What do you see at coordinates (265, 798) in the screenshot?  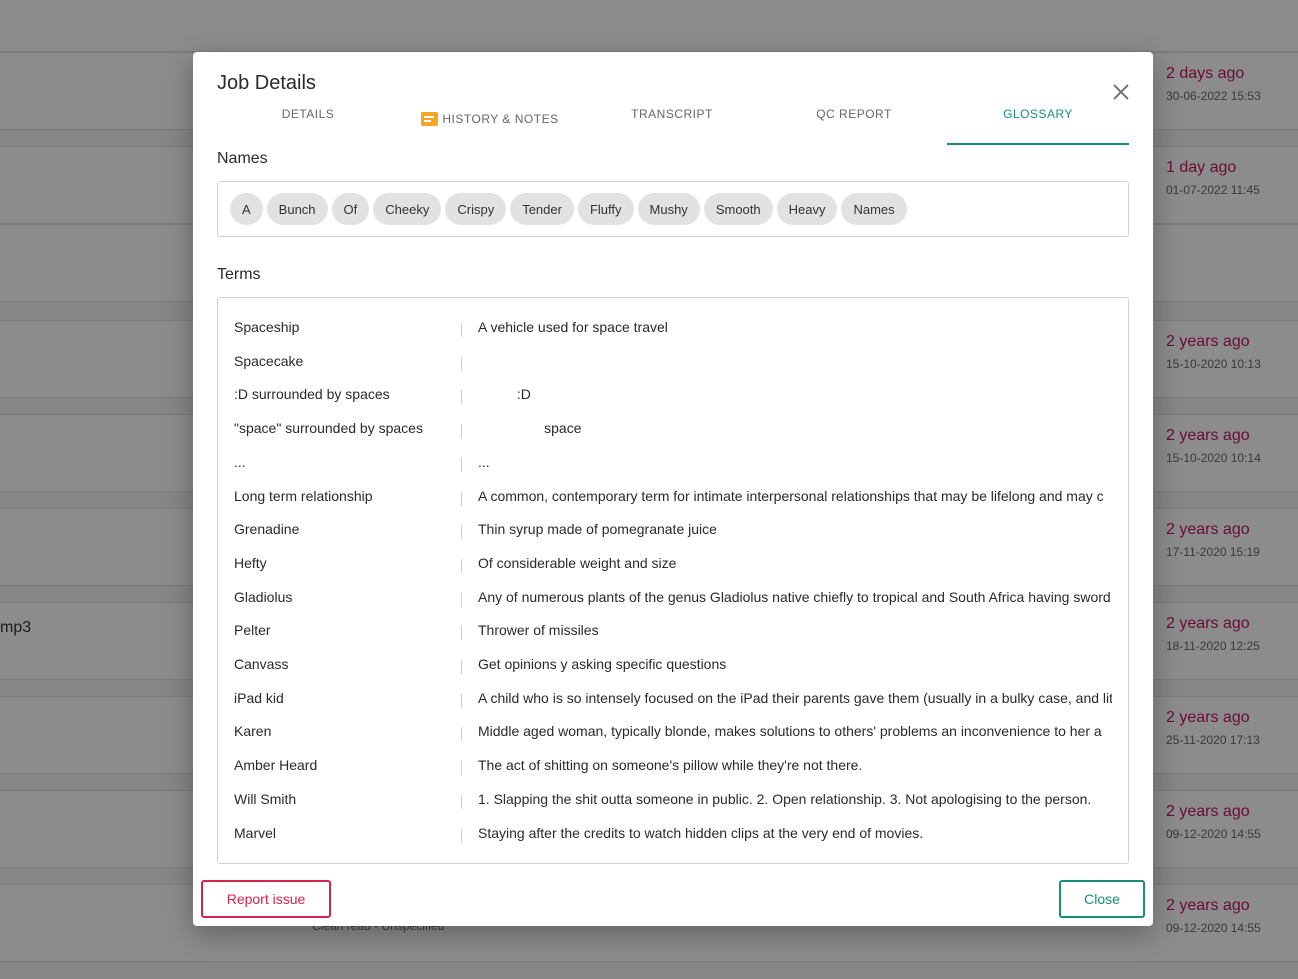 I see `term-name: Will Smith` at bounding box center [265, 798].